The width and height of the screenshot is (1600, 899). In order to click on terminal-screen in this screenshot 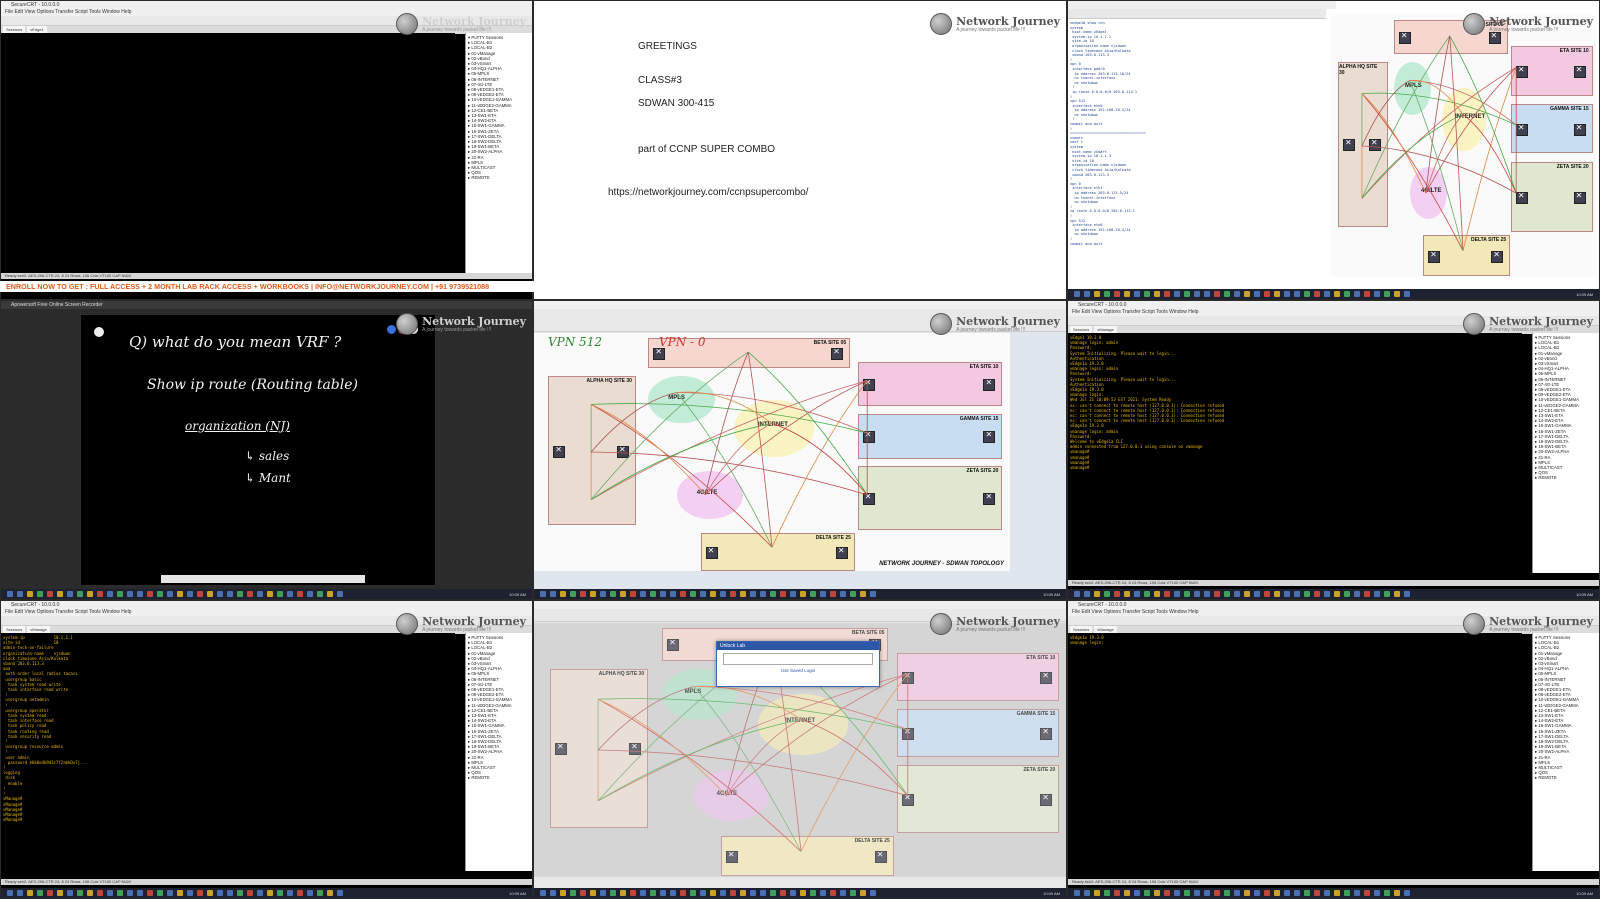, I will do `click(228, 155)`.